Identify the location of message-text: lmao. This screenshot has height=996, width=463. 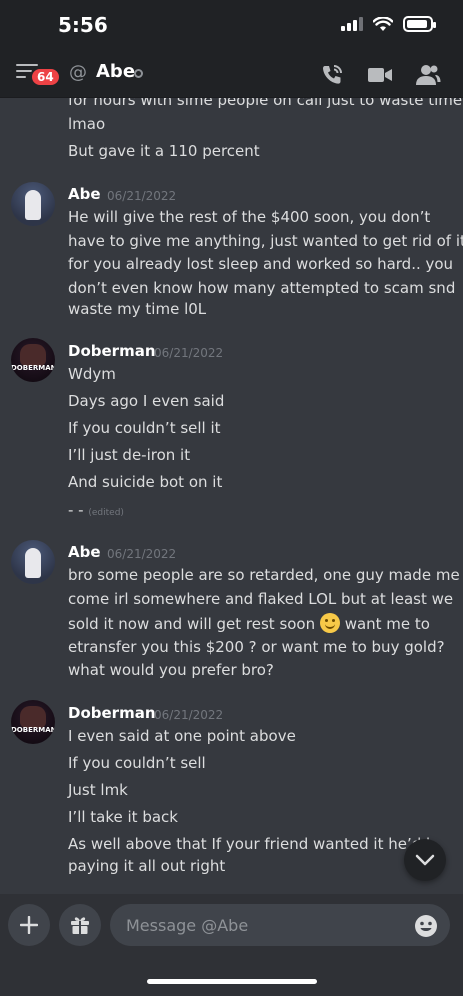
(87, 124).